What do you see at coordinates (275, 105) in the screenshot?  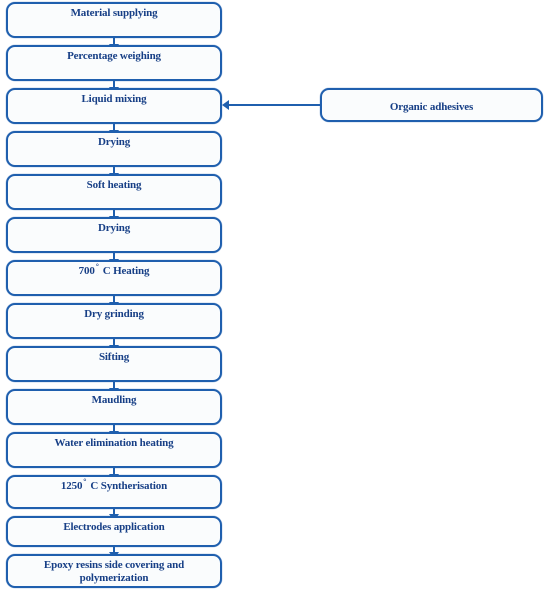 I see `connector-organic-adhesives-to-liquid-mixing` at bounding box center [275, 105].